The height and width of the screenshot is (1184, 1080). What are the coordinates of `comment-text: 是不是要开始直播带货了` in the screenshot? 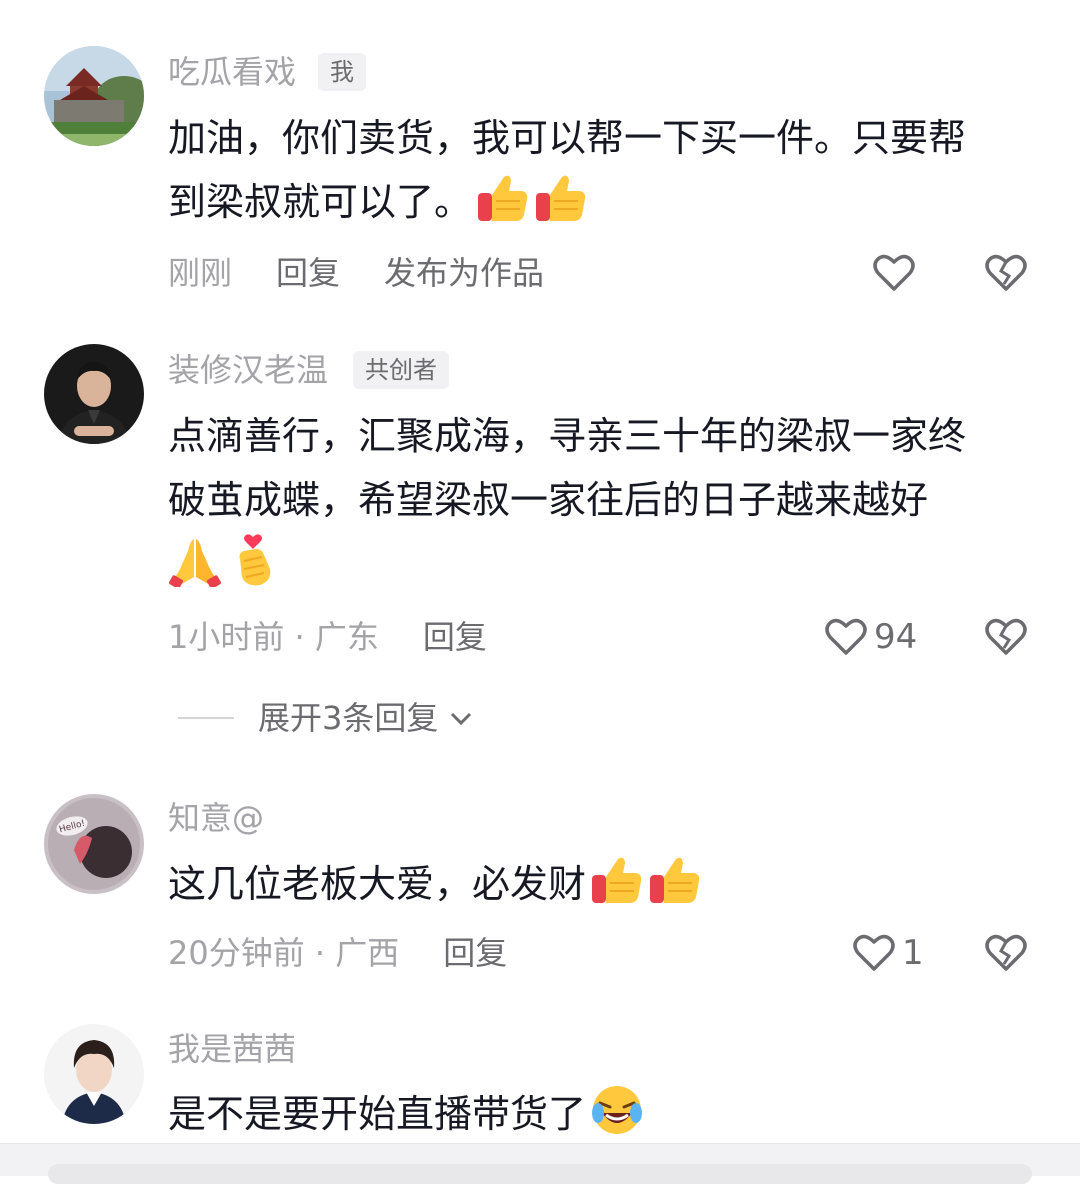 It's located at (603, 1114).